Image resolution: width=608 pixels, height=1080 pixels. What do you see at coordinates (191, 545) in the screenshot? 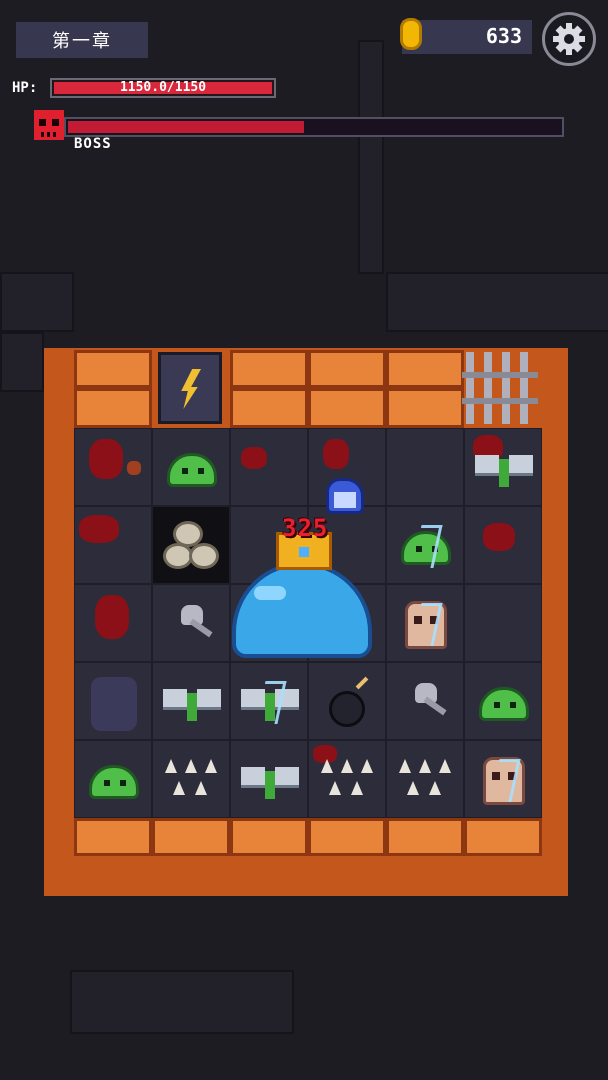
I see `tile-rocks` at bounding box center [191, 545].